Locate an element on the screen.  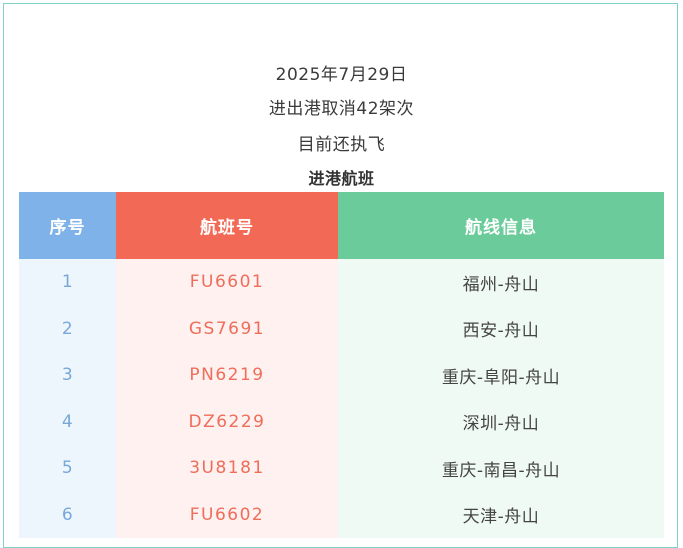
table-header-row: 序号 航班号 航线信息 is located at coordinates (341, 225).